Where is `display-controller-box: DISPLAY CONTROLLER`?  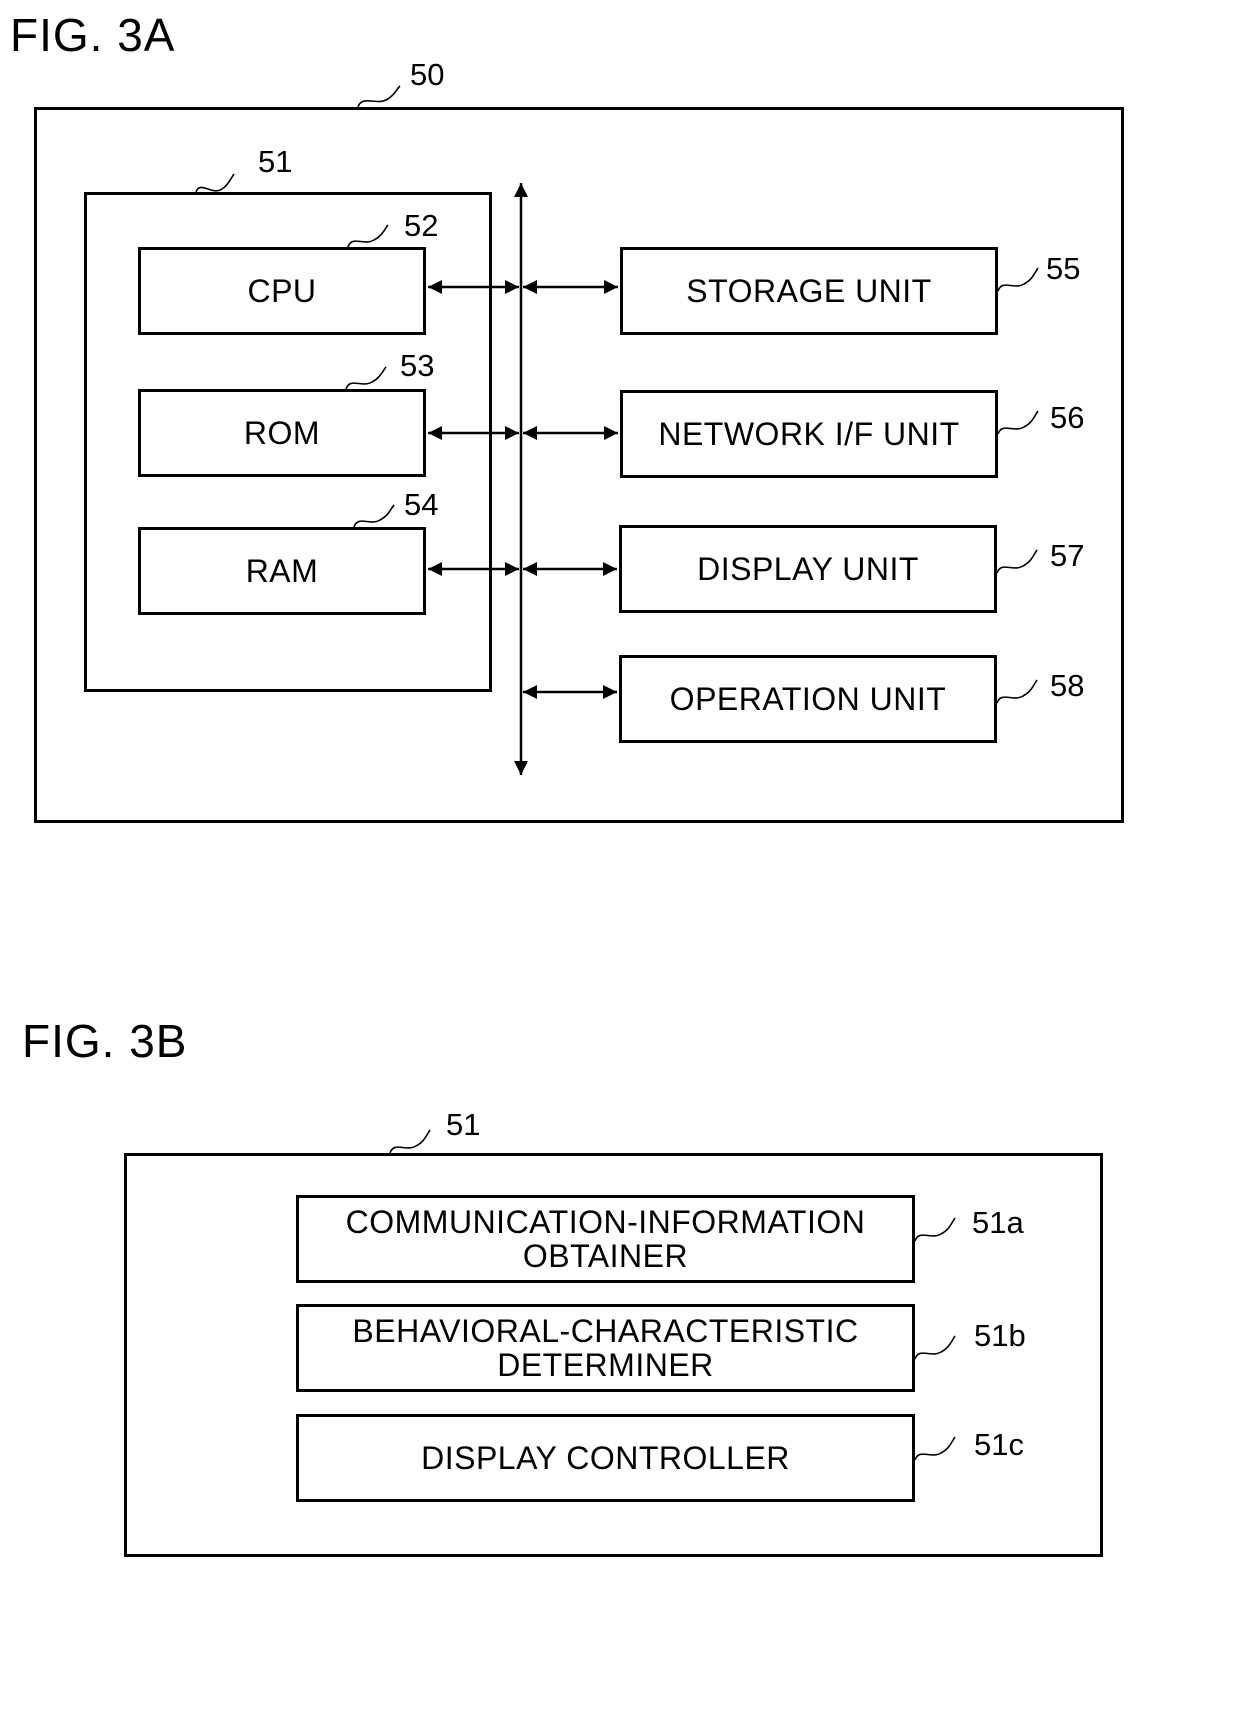
display-controller-box: DISPLAY CONTROLLER is located at coordinates (605, 1458).